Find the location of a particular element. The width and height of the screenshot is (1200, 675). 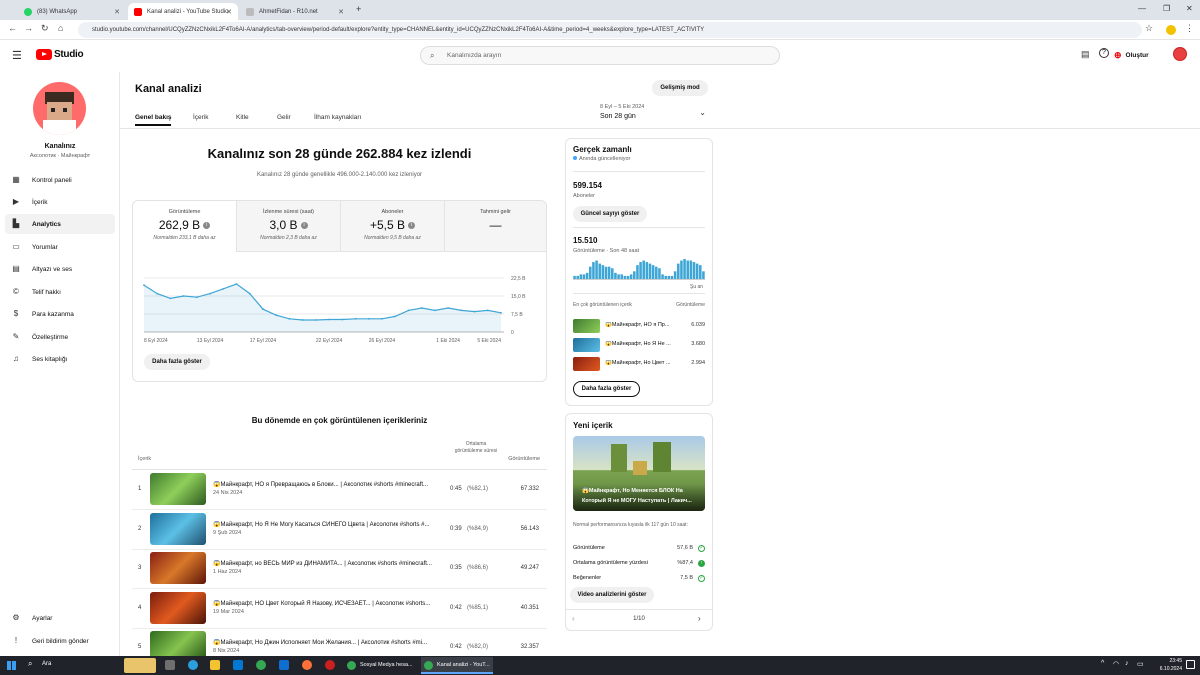

realtime-show-more-button: Daha fazla göster is located at coordinates (606, 389).